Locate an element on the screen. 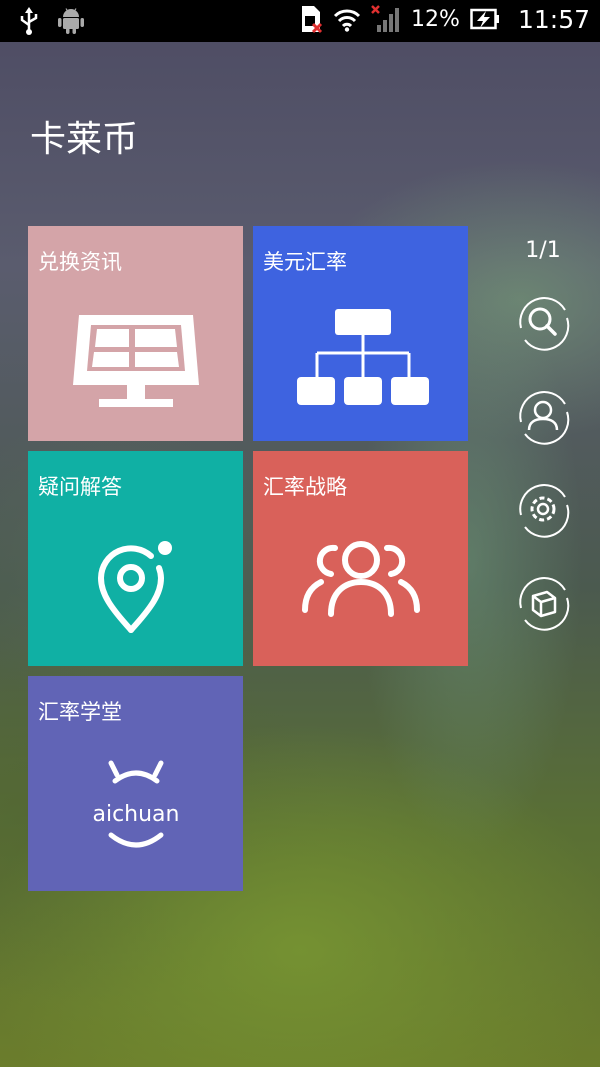 This screenshot has width=600, height=1067. cube-button is located at coordinates (543, 602).